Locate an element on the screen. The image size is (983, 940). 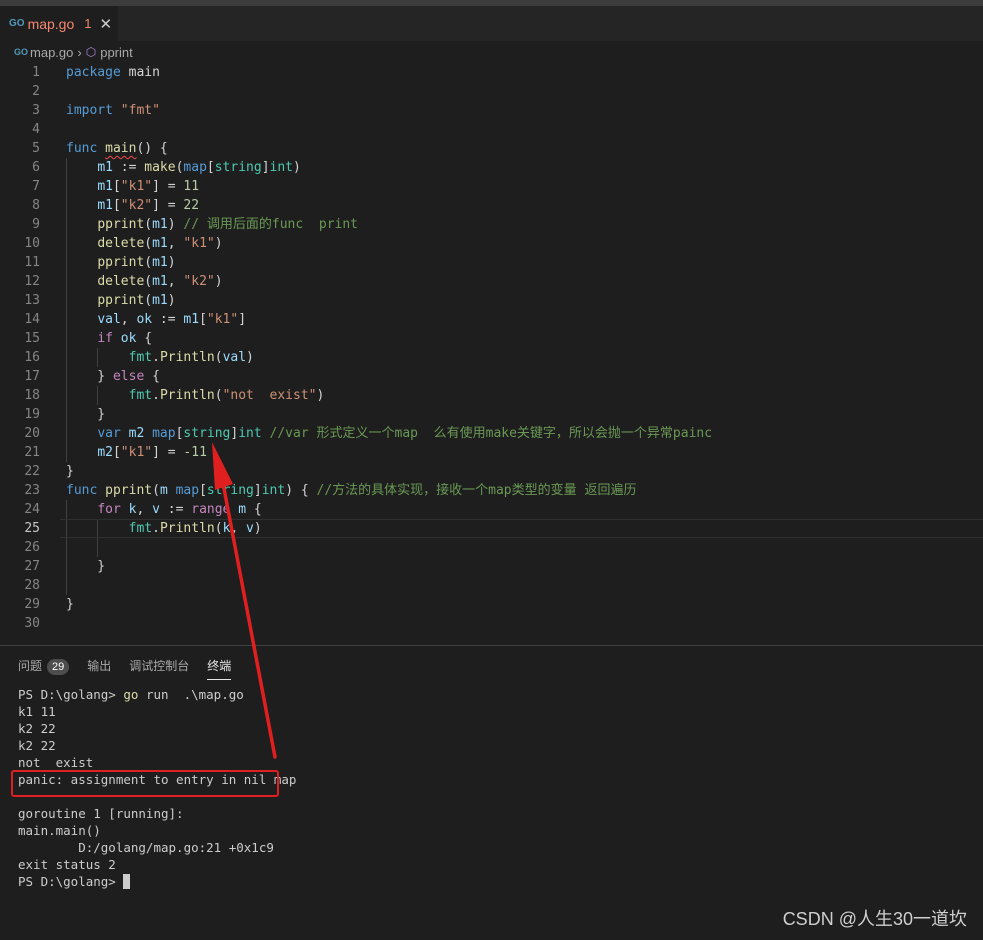
annotation-arrow is located at coordinates (244, 600).